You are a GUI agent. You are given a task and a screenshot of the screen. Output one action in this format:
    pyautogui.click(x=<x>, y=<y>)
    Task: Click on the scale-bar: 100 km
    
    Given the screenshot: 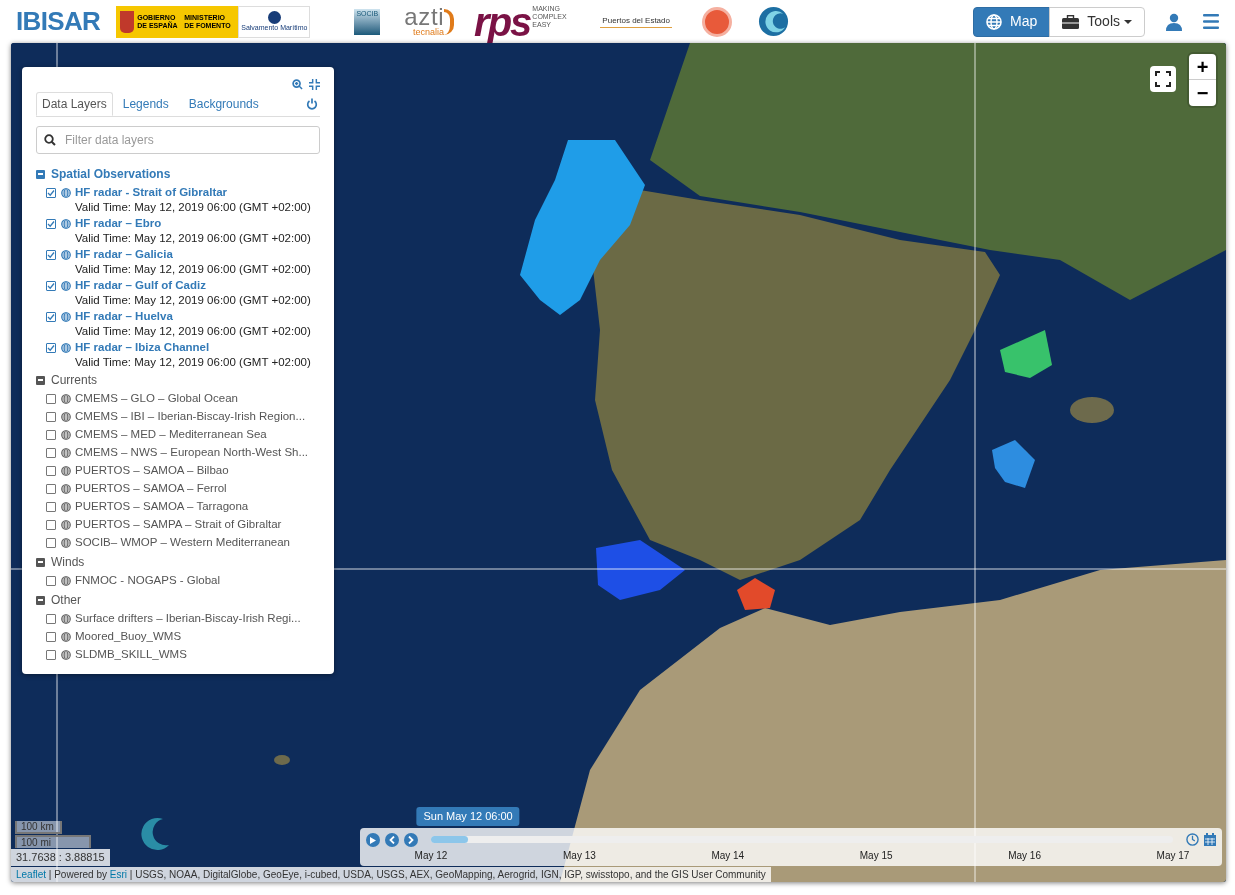 What is the action you would take?
    pyautogui.click(x=38, y=827)
    